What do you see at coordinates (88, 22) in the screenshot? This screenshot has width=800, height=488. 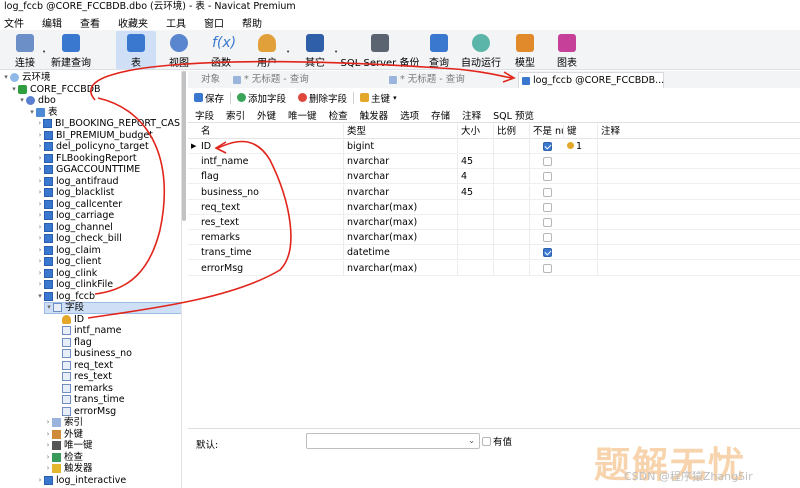 I see `menu-view: 查看` at bounding box center [88, 22].